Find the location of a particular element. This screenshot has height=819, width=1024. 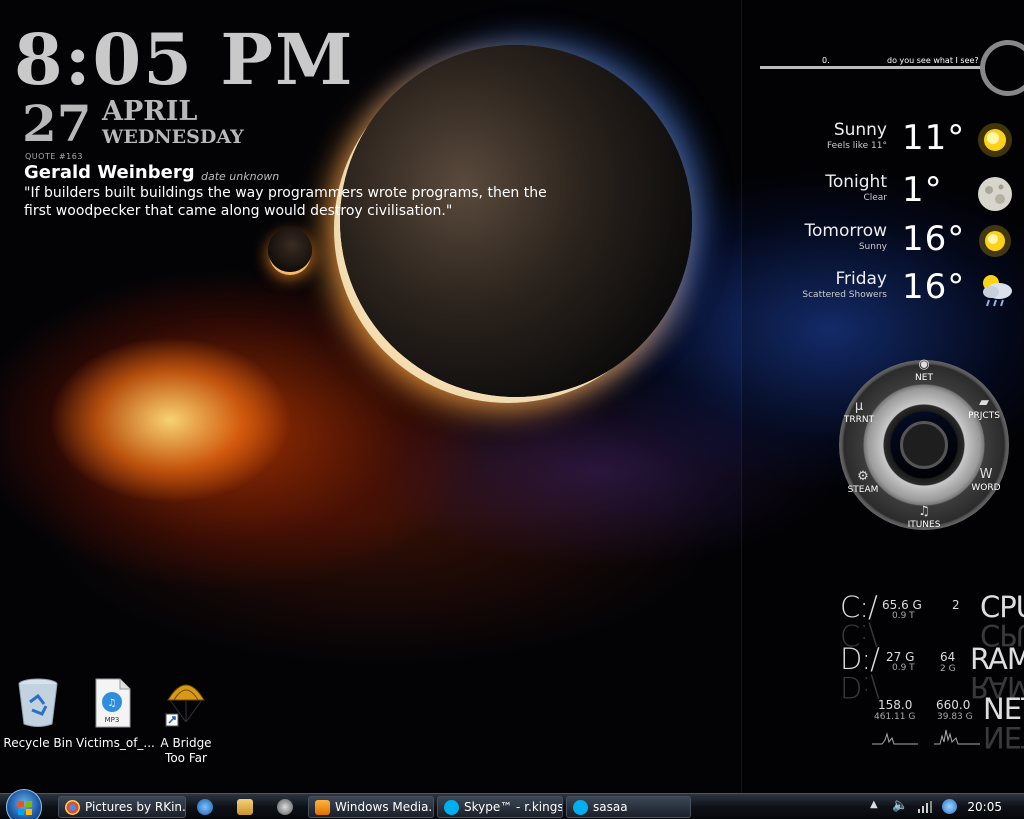

launcher-itunes-button: ♫ ITUNES is located at coordinates (924, 517).